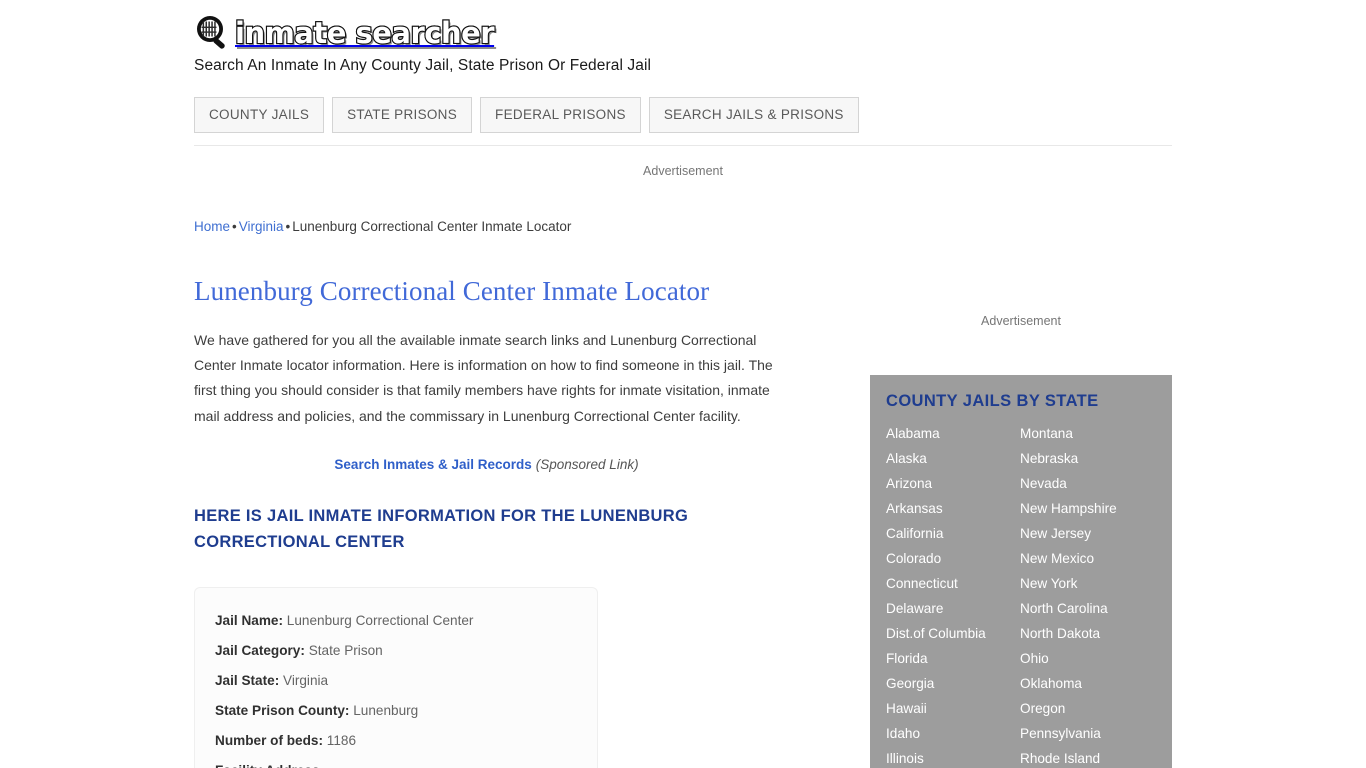 Image resolution: width=1366 pixels, height=768 pixels. I want to click on info-row: Jail Category: State Prison, so click(406, 651).